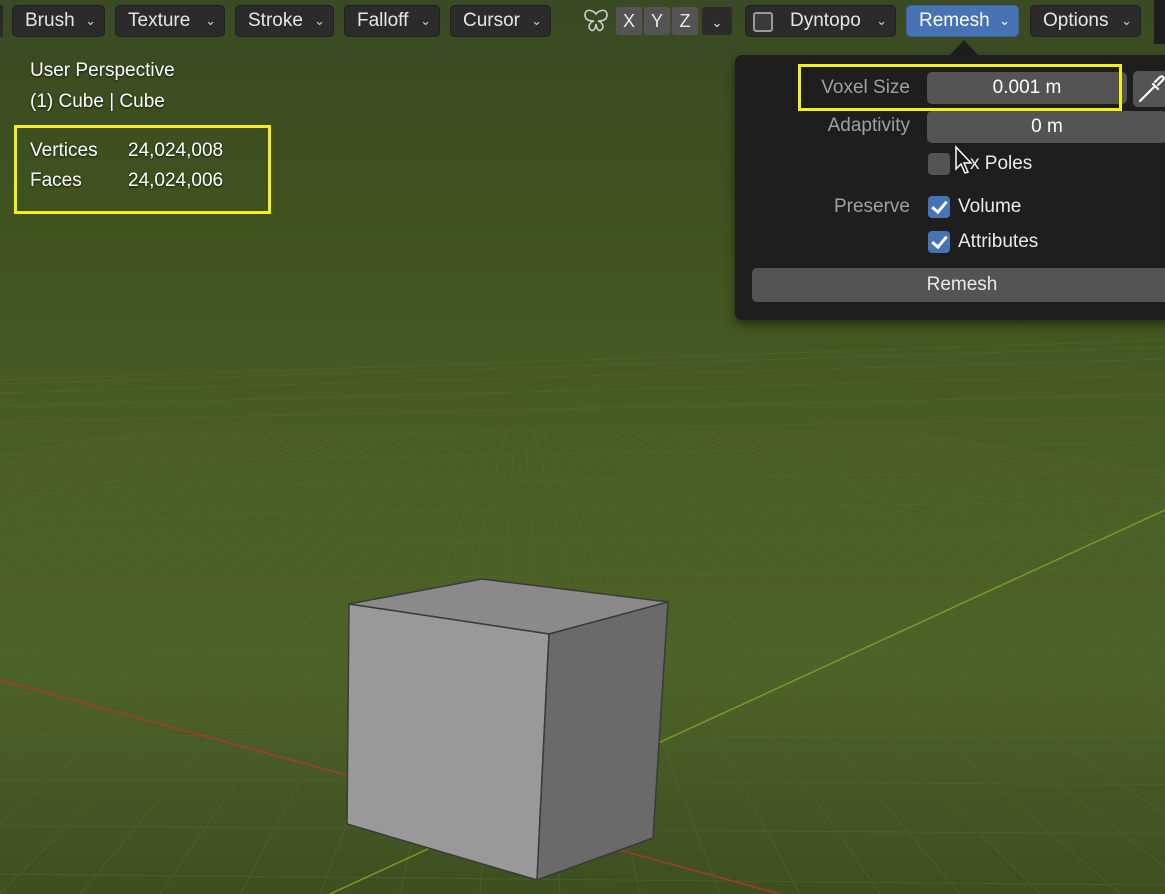 Image resolution: width=1165 pixels, height=894 pixels. What do you see at coordinates (763, 22) in the screenshot?
I see `dyntopo-checkbox` at bounding box center [763, 22].